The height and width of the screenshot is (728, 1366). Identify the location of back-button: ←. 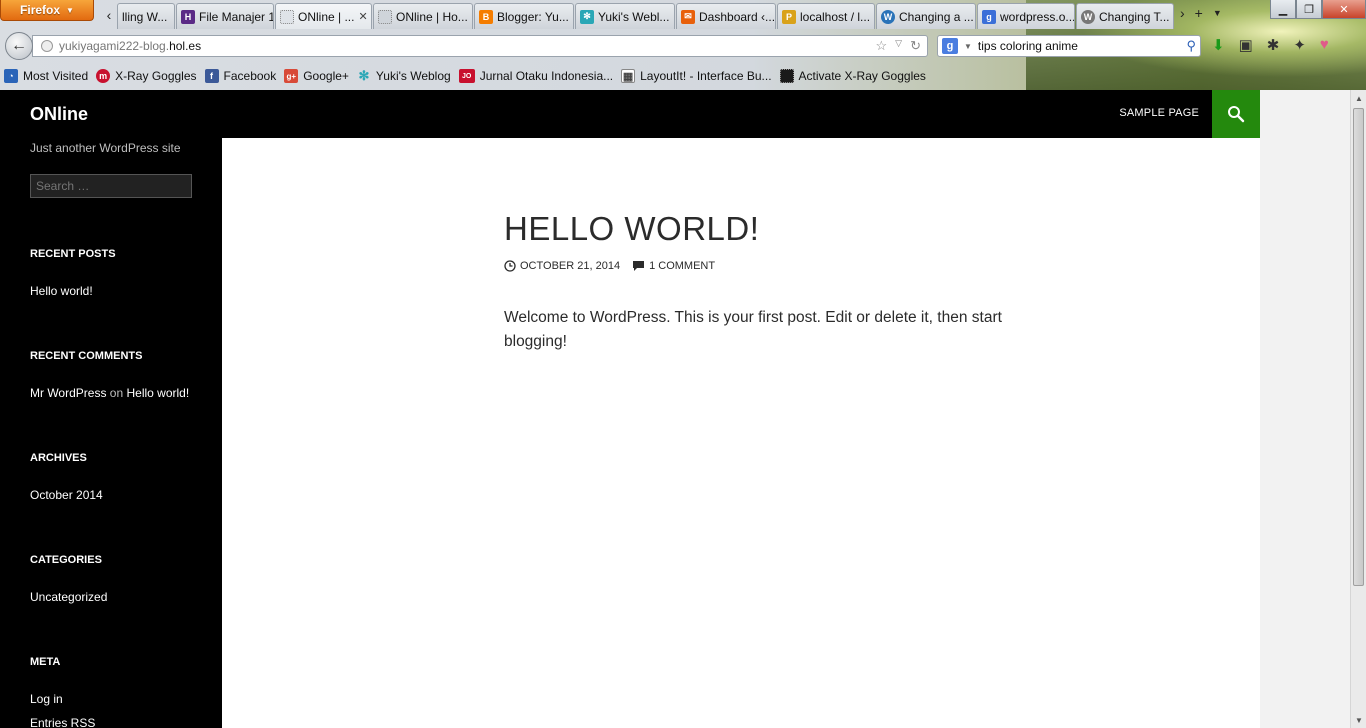
(19, 46).